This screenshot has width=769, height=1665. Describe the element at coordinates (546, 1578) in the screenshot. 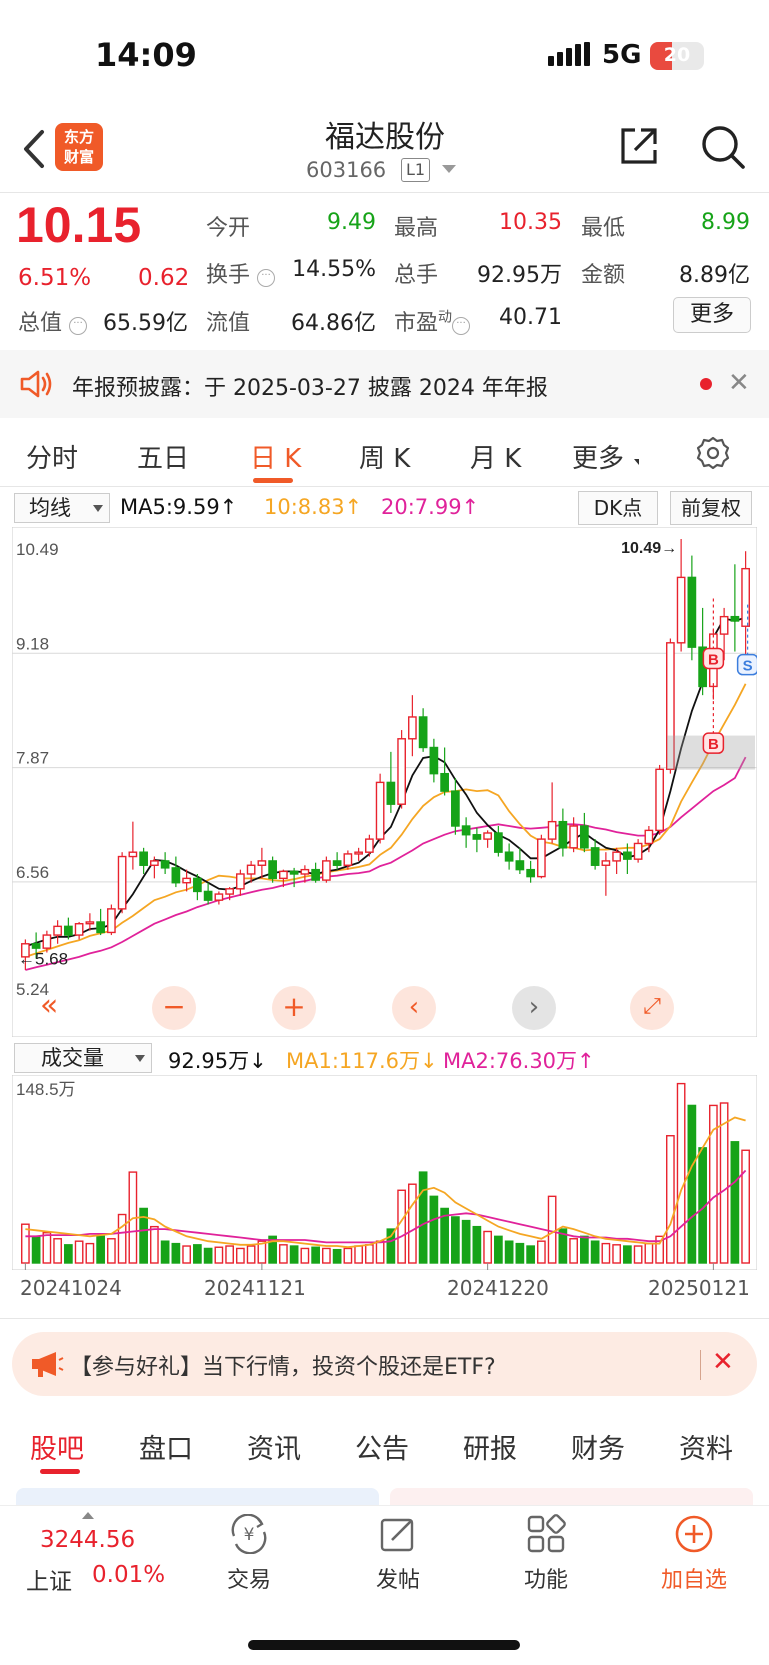

I see `nav-functions: 功能` at that location.